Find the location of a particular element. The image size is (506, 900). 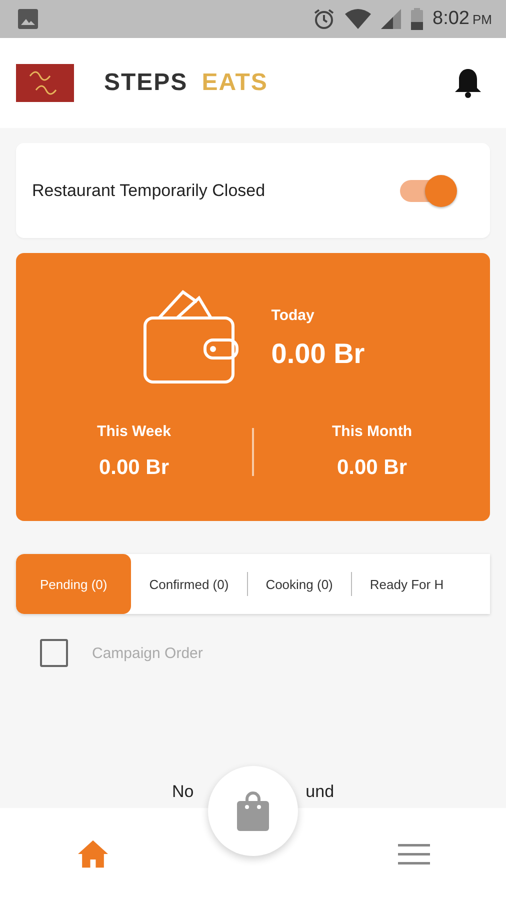

bell-icon is located at coordinates (468, 83).